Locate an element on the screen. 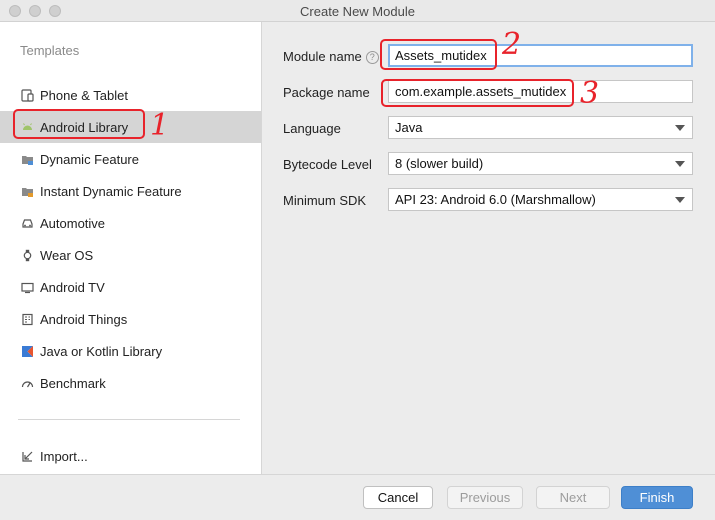  sidebar-item-android-tv: Android TV is located at coordinates (130, 287).